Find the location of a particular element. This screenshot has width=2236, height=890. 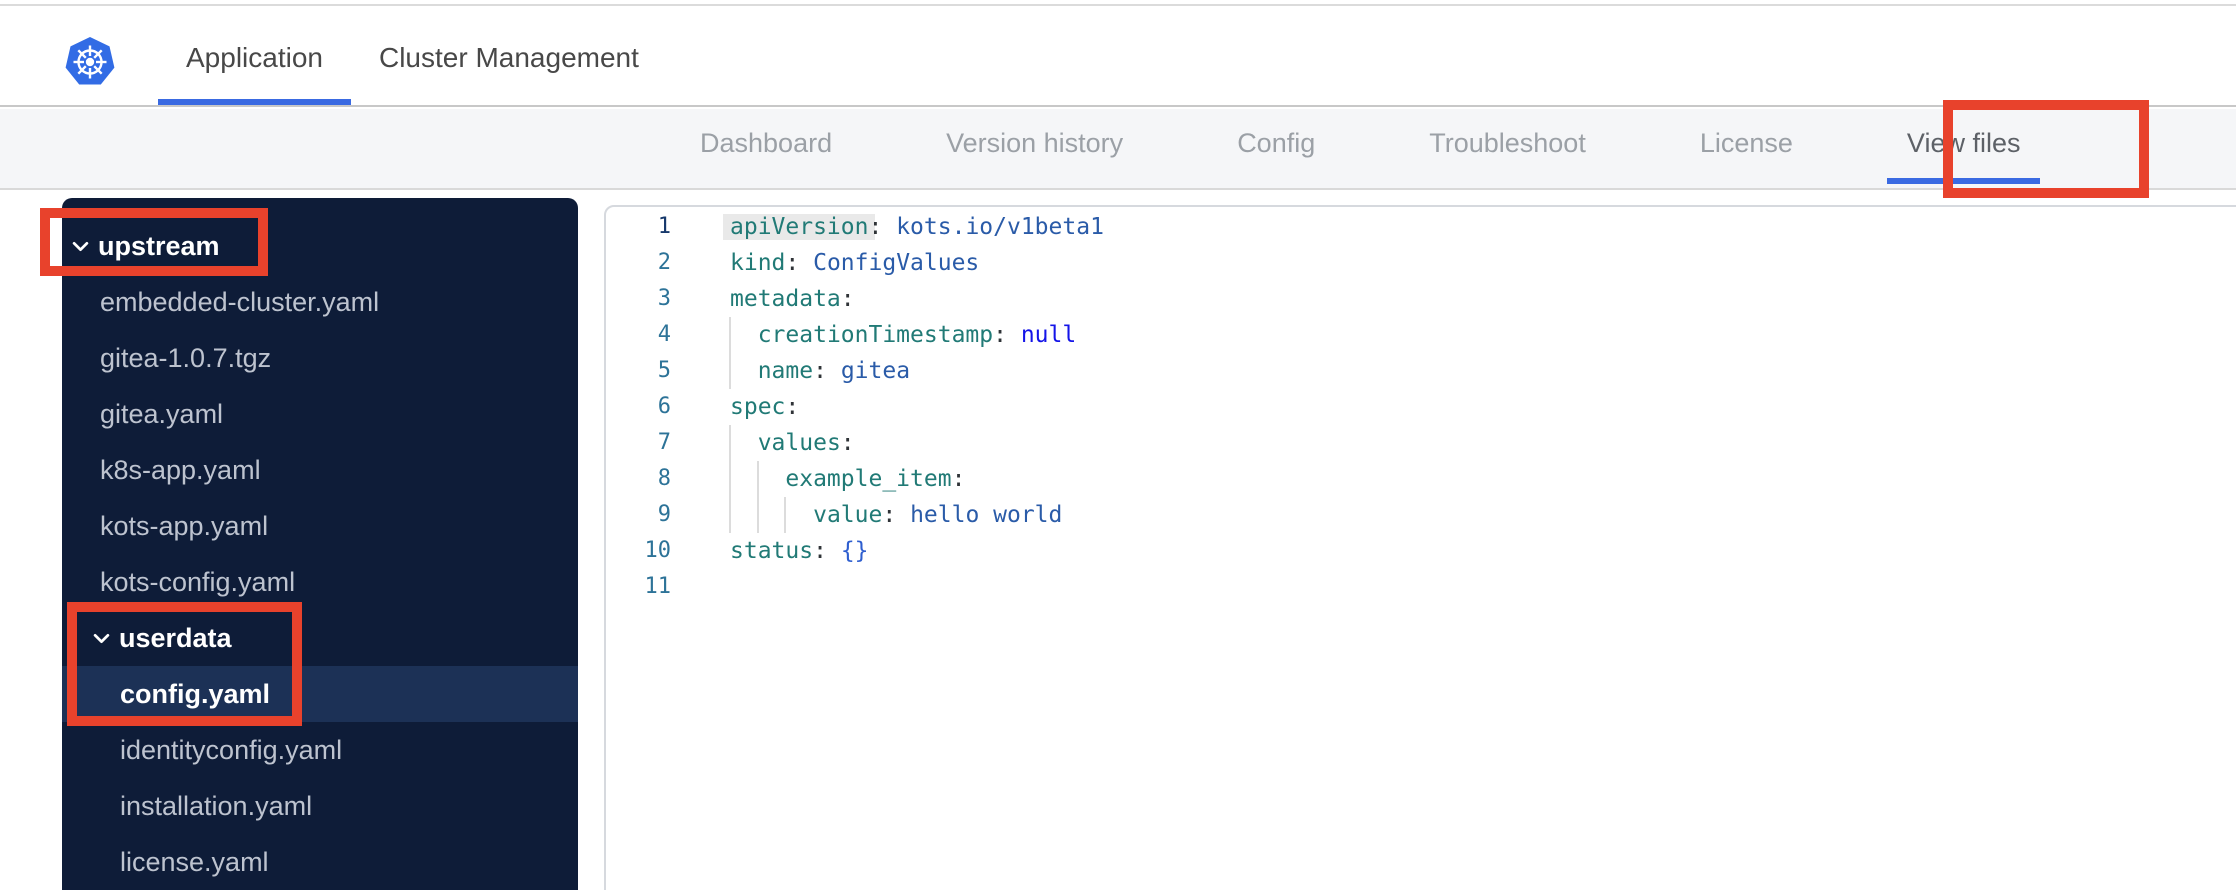

tree-row-label: gitea-1.0.7.tgz is located at coordinates (186, 357).